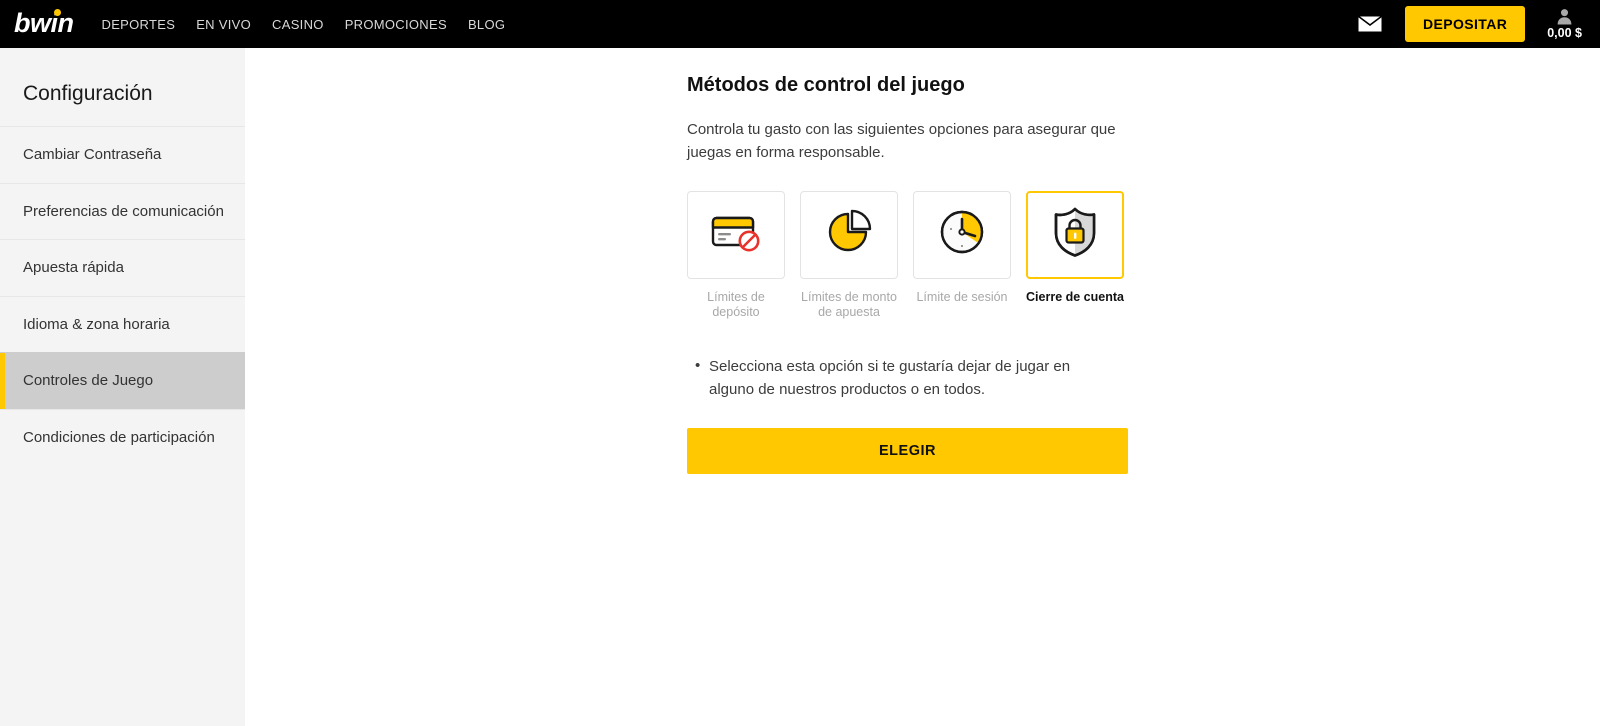 The height and width of the screenshot is (726, 1600). What do you see at coordinates (907, 451) in the screenshot?
I see `choose-button: ELEGIR` at bounding box center [907, 451].